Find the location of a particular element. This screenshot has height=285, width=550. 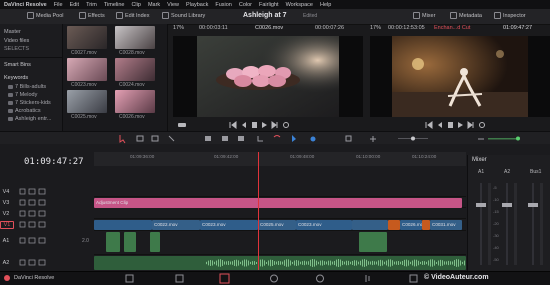

edit-index-button: Edit Index is located at coordinates (132, 15).